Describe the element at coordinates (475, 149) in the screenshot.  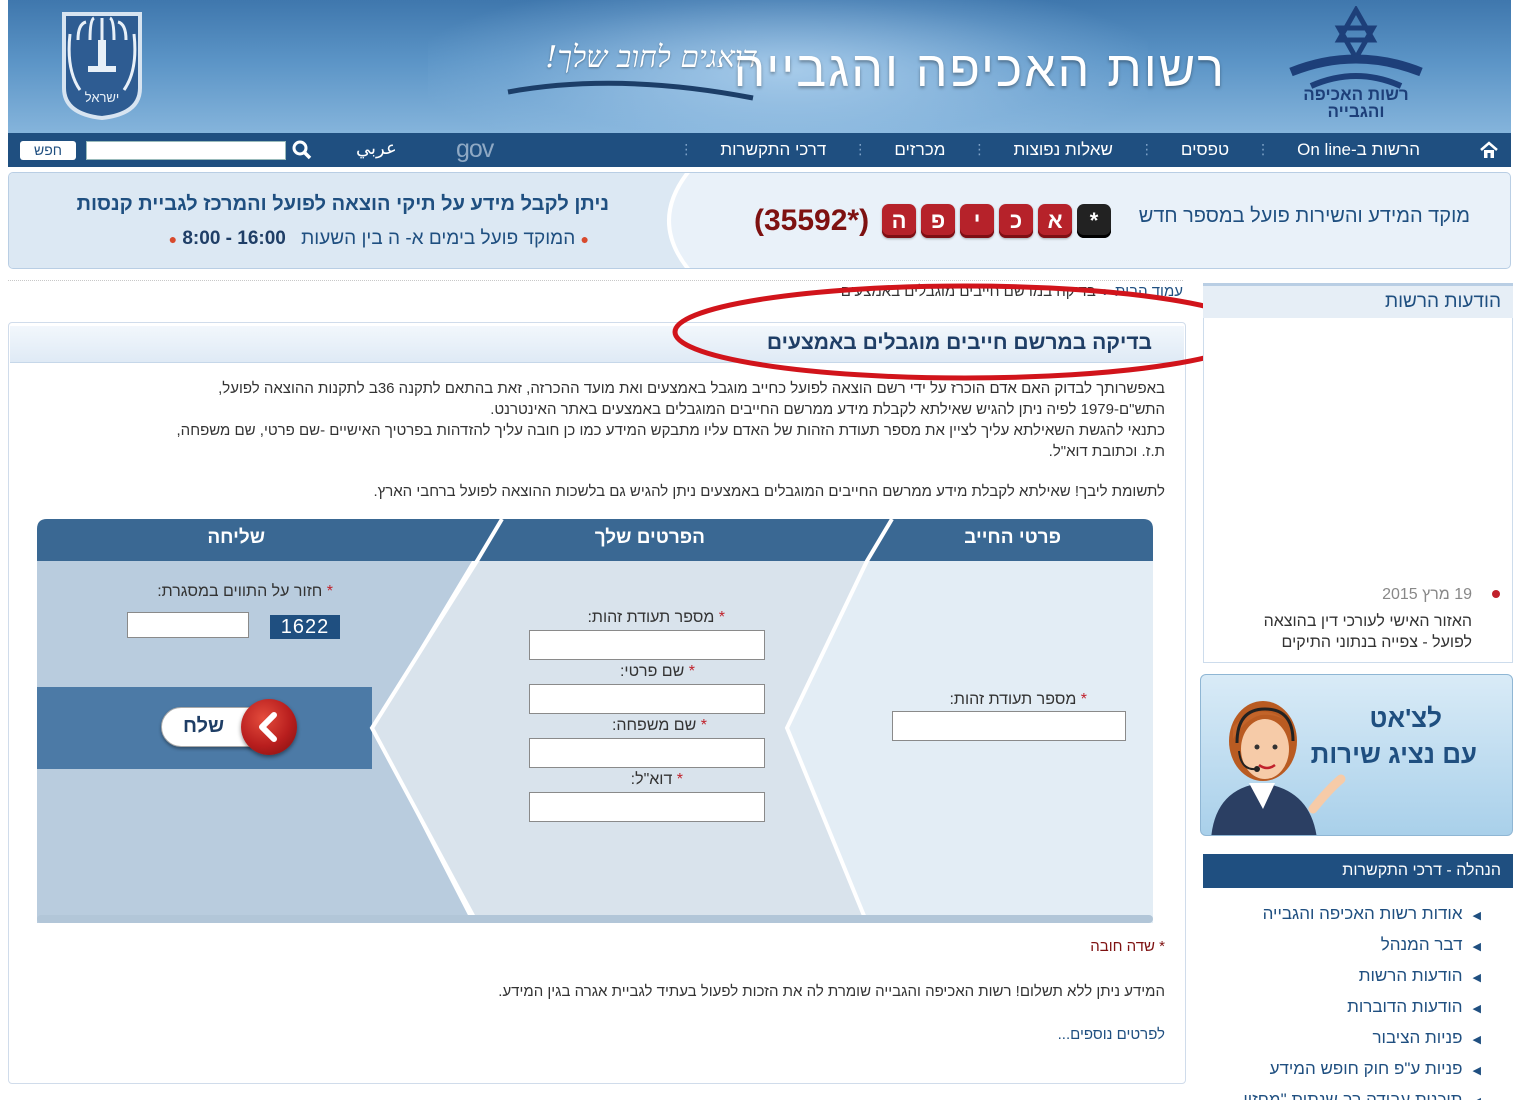
I see `gov-logo: gov` at that location.